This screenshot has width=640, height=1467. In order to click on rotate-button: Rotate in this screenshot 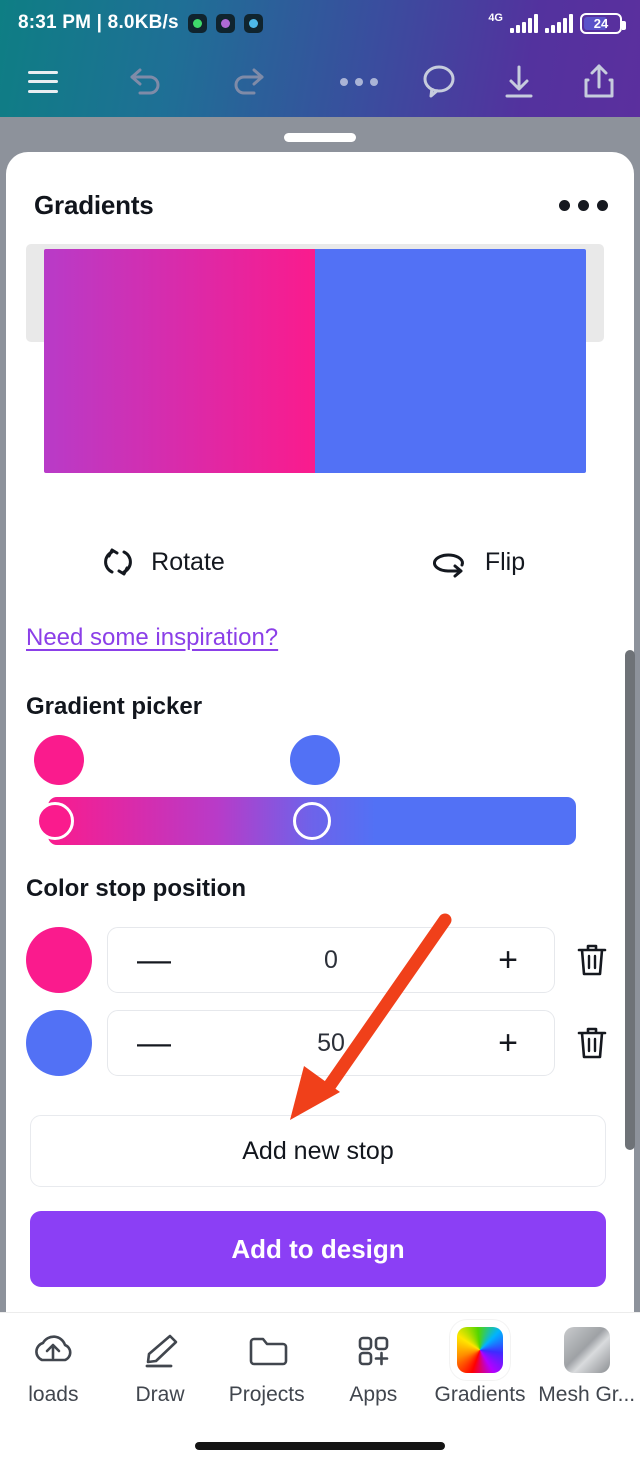, I will do `click(163, 562)`.